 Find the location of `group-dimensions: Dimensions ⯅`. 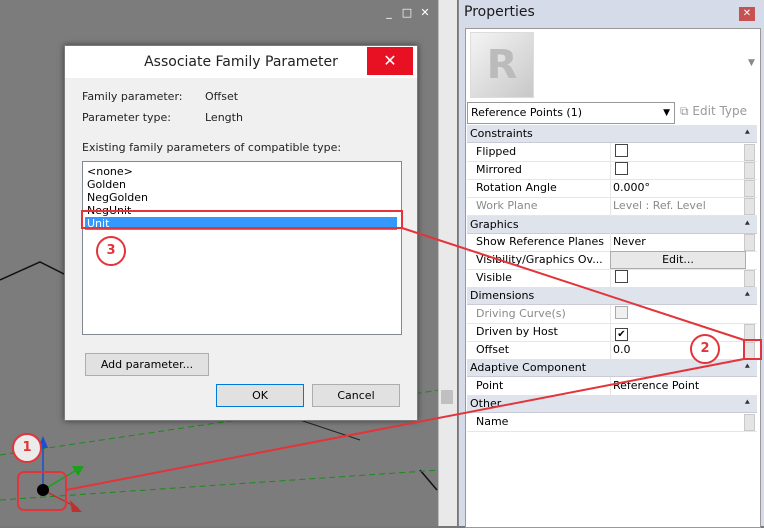

group-dimensions: Dimensions ⯅ is located at coordinates (612, 296).